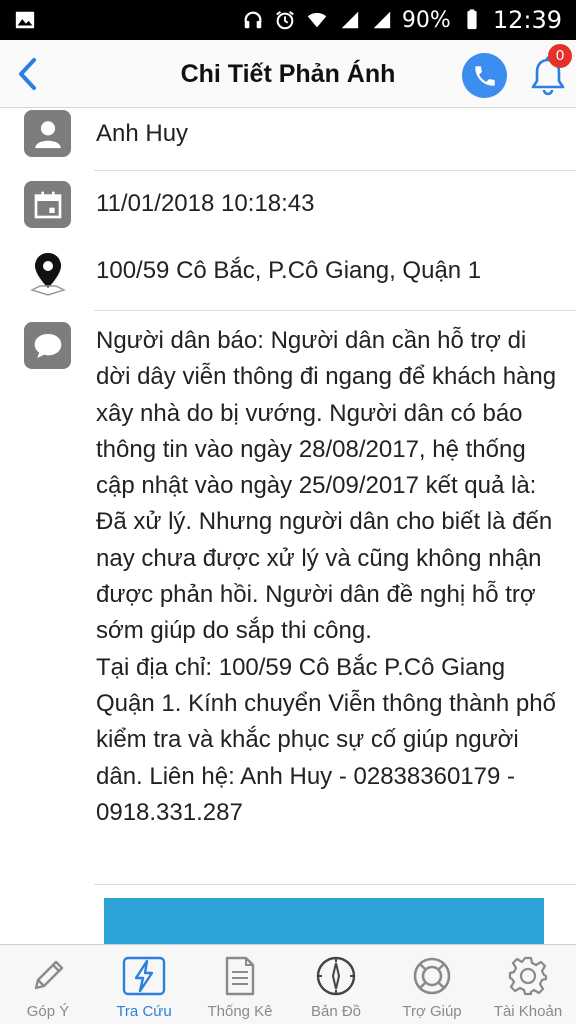  I want to click on status-bar: 90% 12:39, so click(288, 20).